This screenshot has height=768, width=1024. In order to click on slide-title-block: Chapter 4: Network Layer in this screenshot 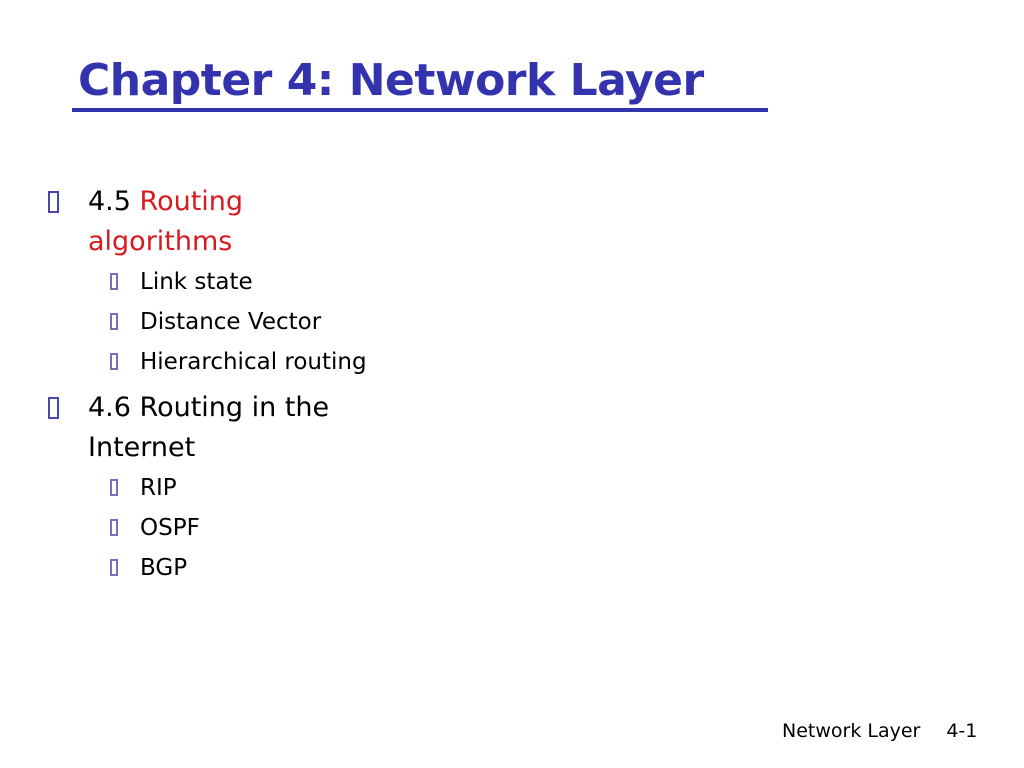, I will do `click(422, 84)`.